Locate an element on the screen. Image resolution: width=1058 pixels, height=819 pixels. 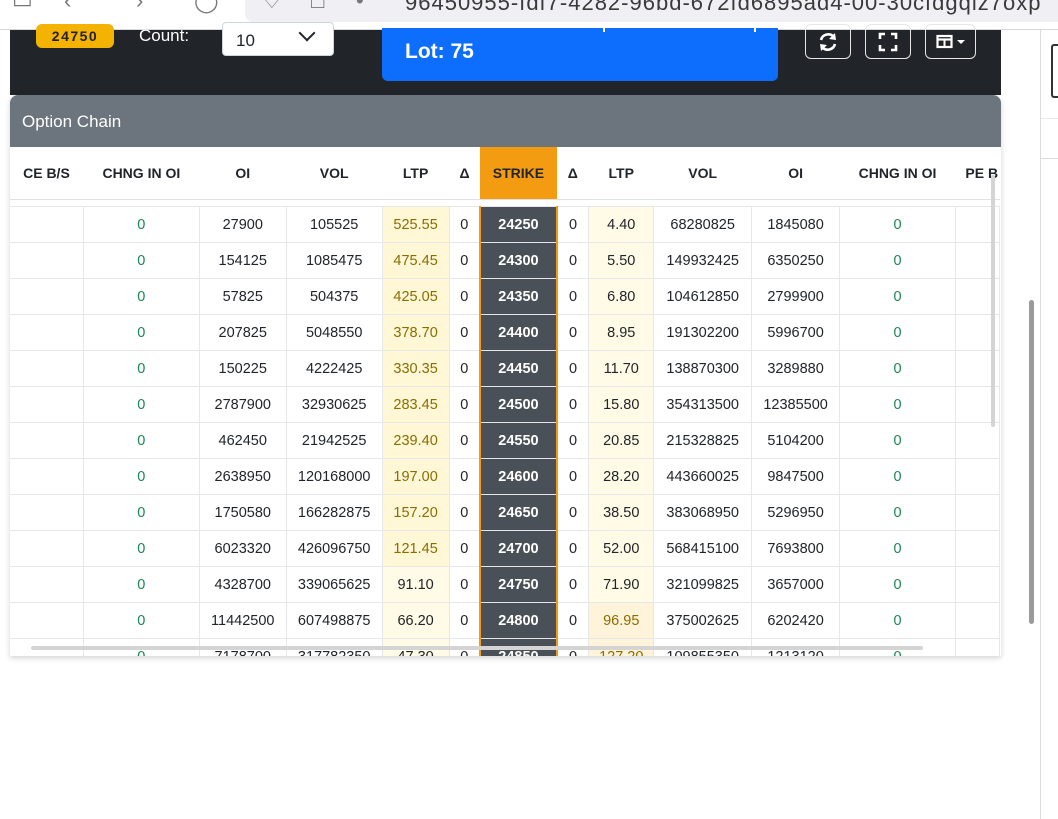
cell-pe-ltp: 96.95 is located at coordinates (621, 620).